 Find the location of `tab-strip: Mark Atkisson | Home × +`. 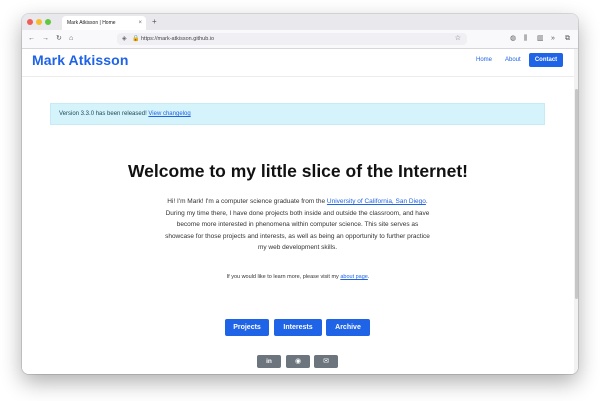

tab-strip: Mark Atkisson | Home × + is located at coordinates (300, 22).